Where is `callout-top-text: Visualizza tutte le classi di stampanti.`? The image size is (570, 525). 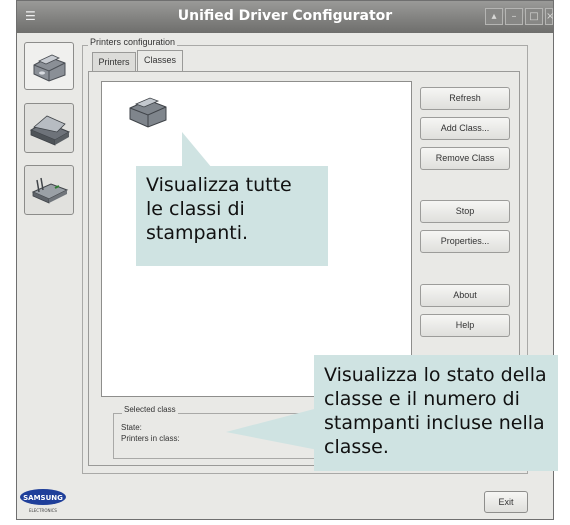
callout-top-text: Visualizza tutte le classi di stampanti. is located at coordinates (219, 209).